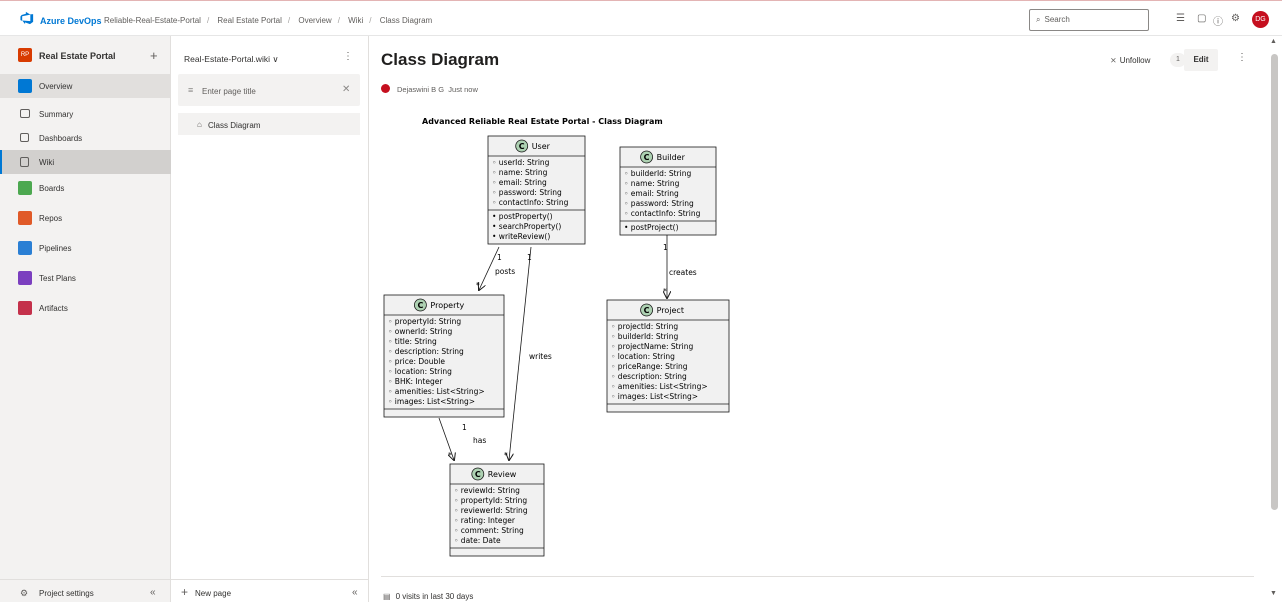 The image size is (1282, 602). Describe the element at coordinates (249, 20) in the screenshot. I see `breadcrumb-project: Real Estate Portal` at that location.